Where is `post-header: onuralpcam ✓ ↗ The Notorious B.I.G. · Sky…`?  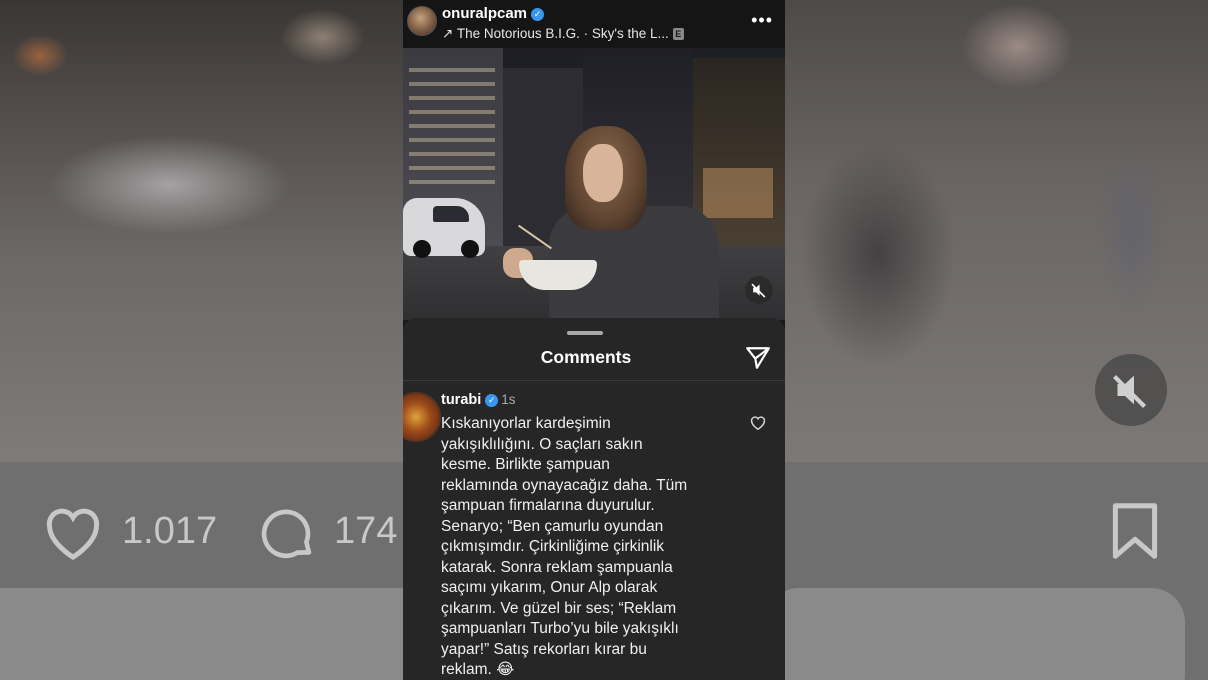
post-header: onuralpcam ✓ ↗ The Notorious B.I.G. · Sky… is located at coordinates (594, 24).